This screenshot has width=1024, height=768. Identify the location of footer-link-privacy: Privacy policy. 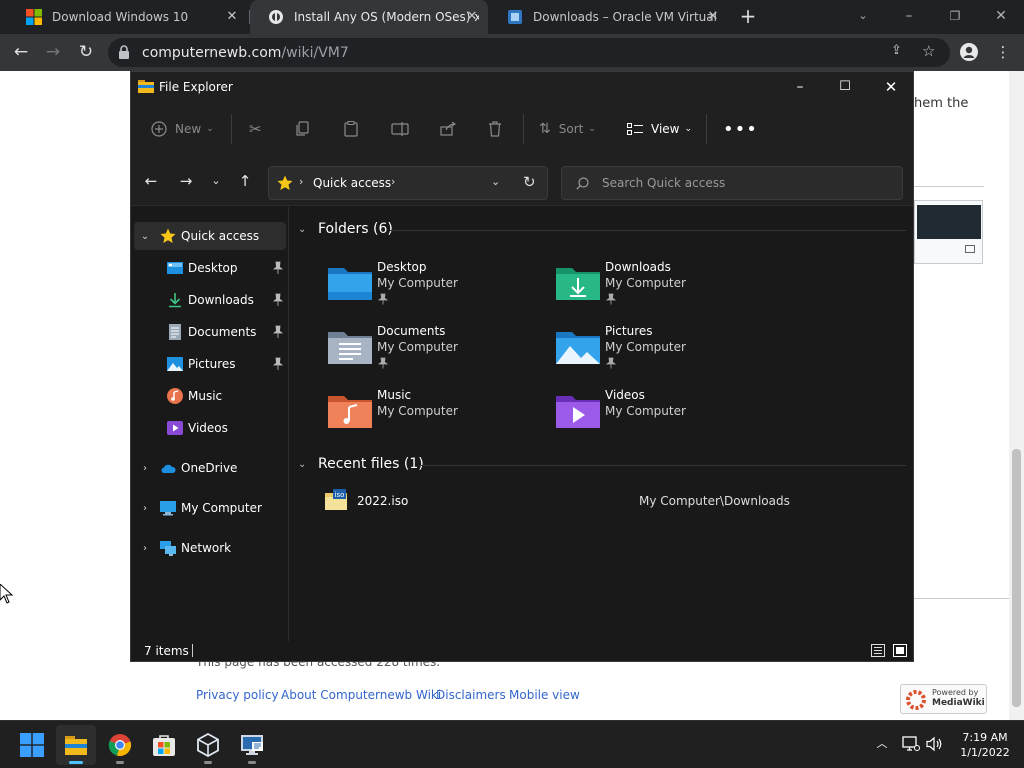
(237, 695).